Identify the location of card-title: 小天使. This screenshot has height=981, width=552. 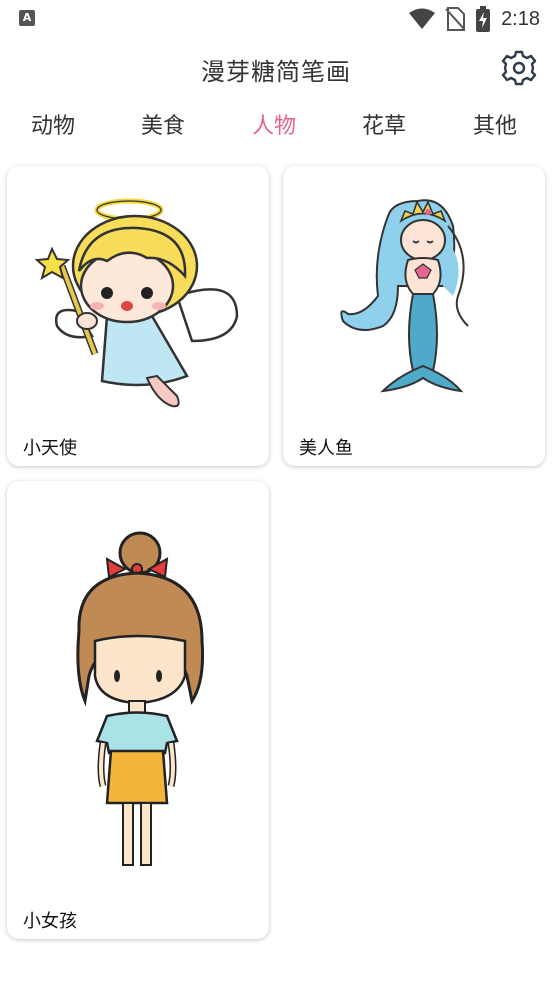
(50, 448).